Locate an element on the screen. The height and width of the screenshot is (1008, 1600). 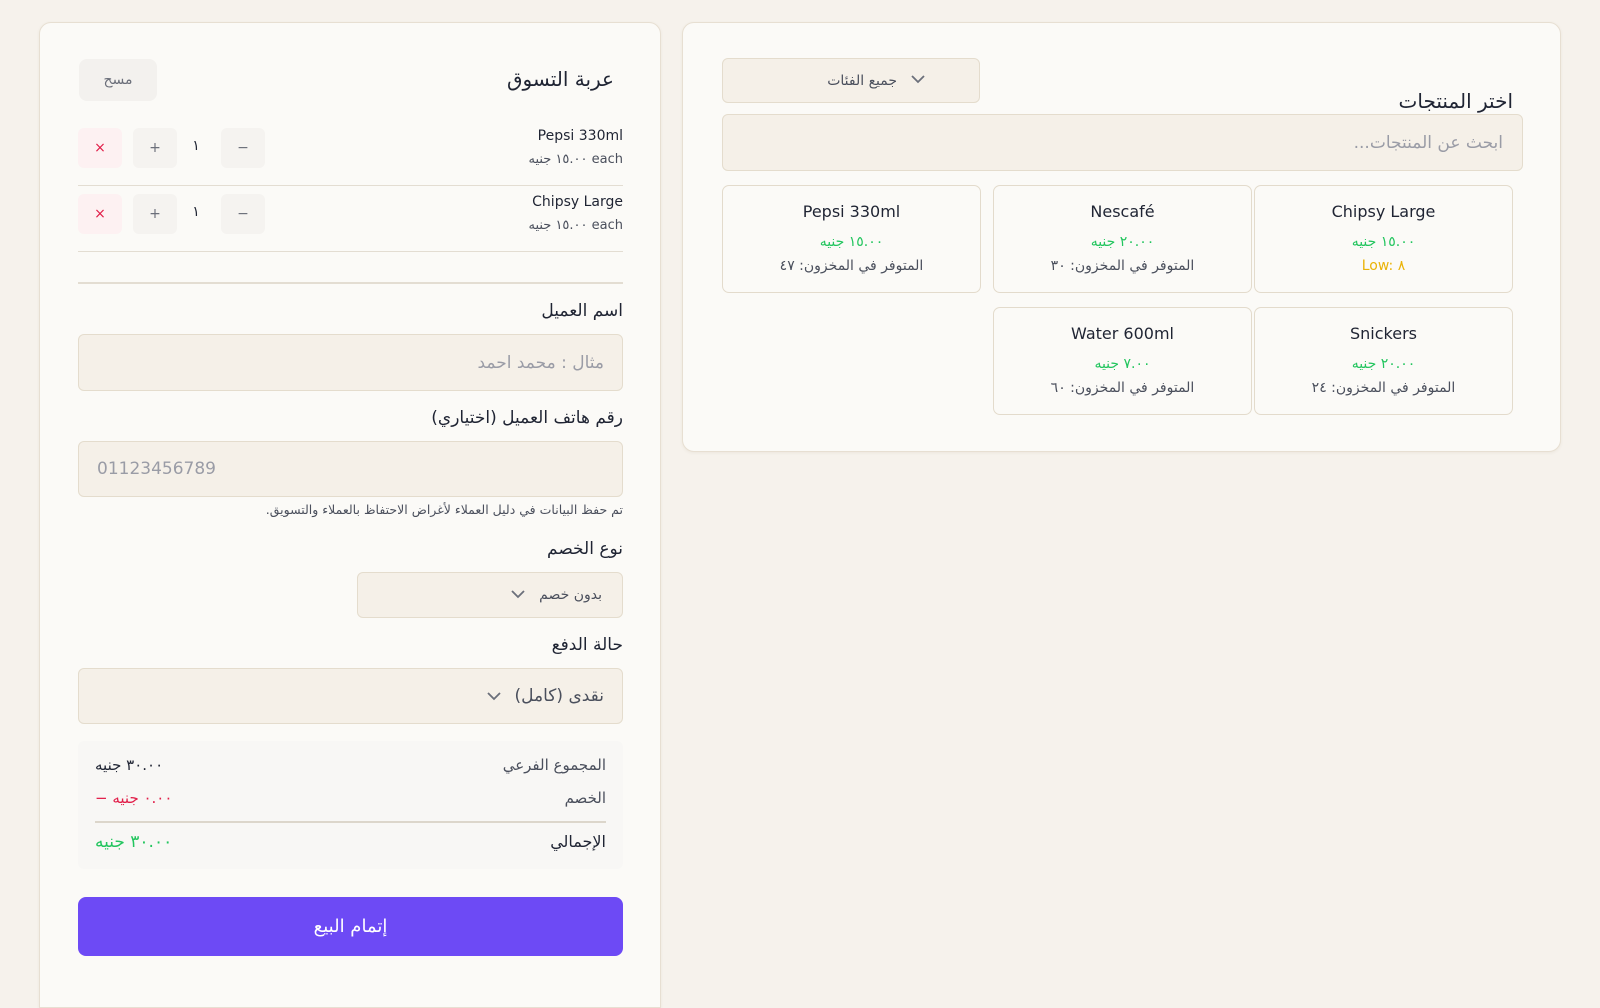
product-search-input is located at coordinates (1122, 142).